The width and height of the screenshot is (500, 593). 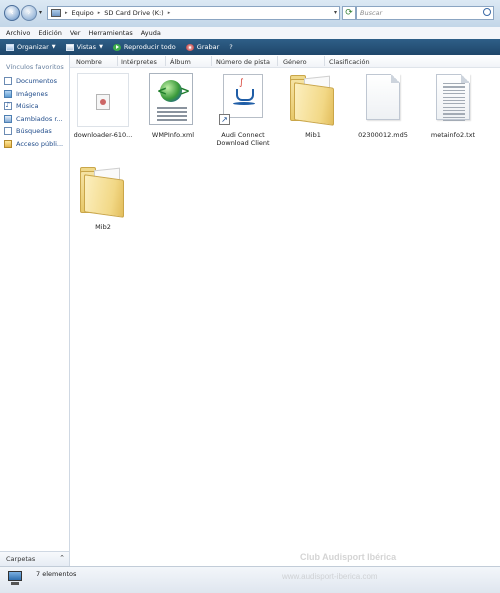 I want to click on documents-icon, so click(x=8, y=81).